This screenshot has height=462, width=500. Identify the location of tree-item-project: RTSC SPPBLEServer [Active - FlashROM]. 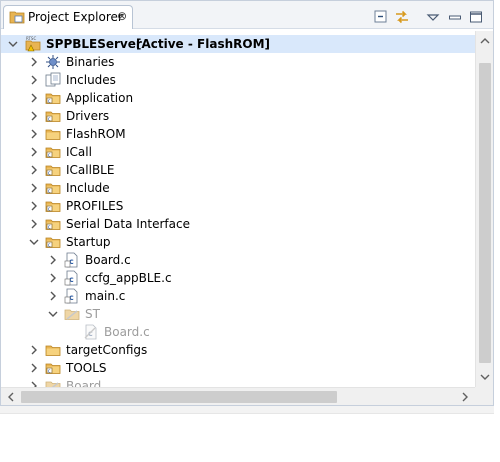
(238, 44).